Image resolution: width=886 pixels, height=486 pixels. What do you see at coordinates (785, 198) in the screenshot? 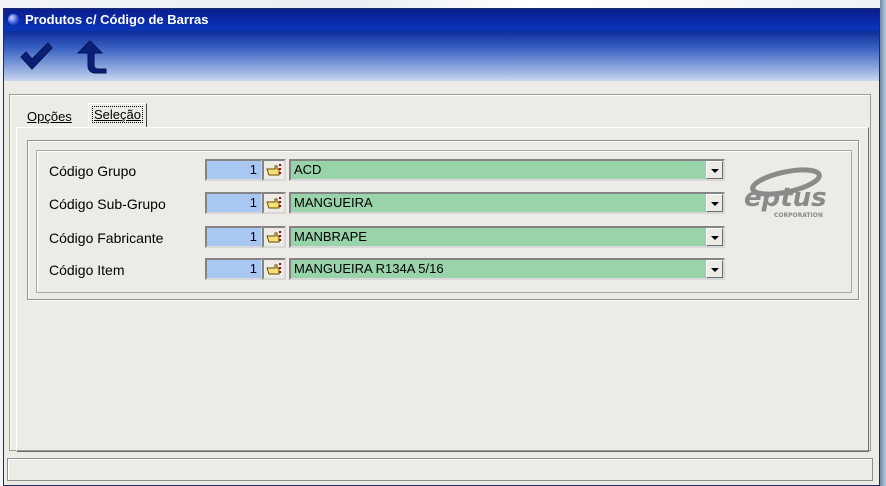
I see `logo-wordmark: eptus` at bounding box center [785, 198].